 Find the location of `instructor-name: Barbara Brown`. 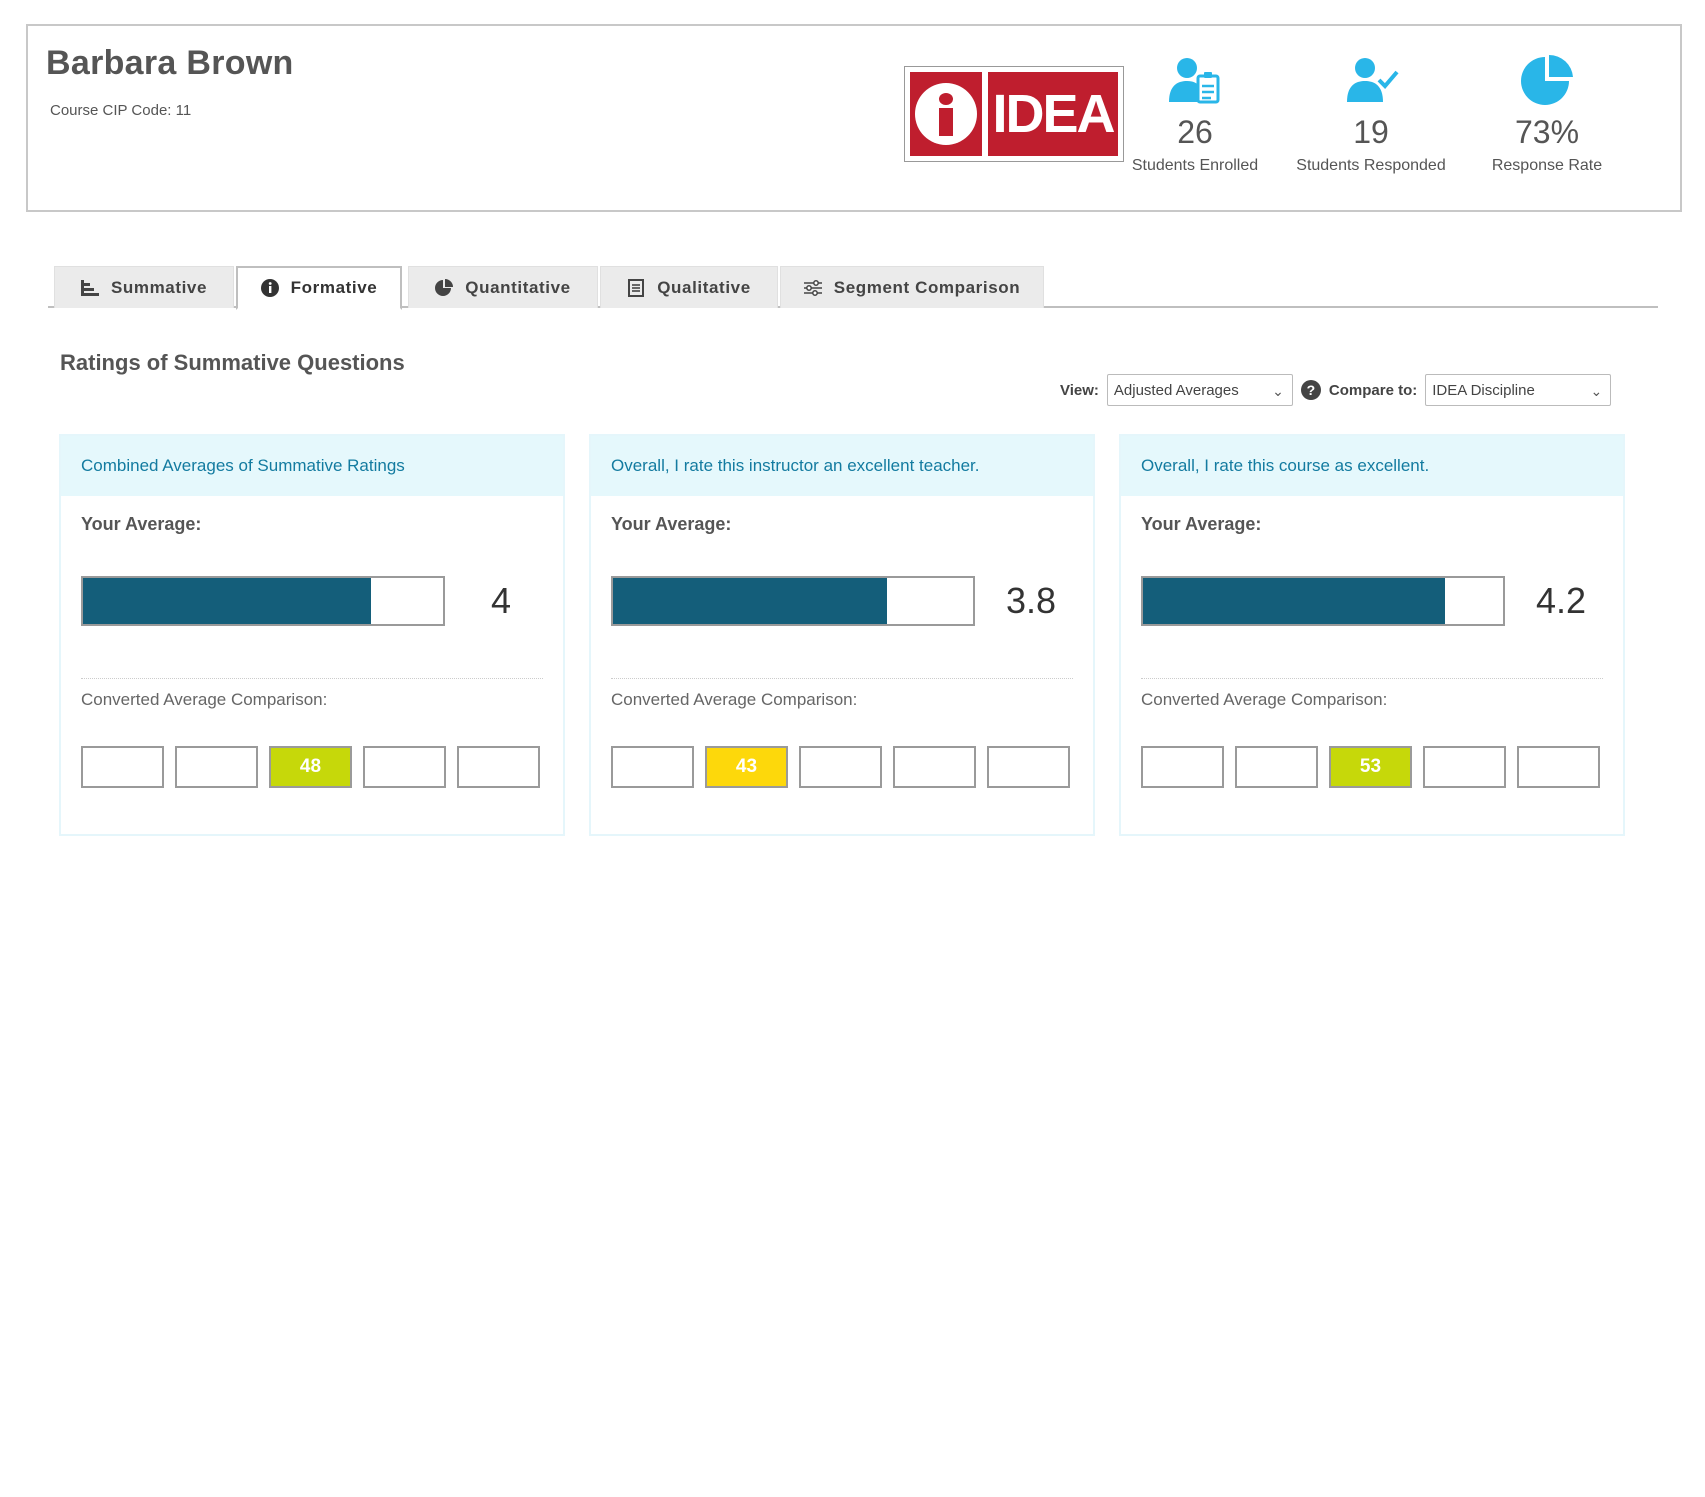

instructor-name: Barbara Brown is located at coordinates (170, 63).